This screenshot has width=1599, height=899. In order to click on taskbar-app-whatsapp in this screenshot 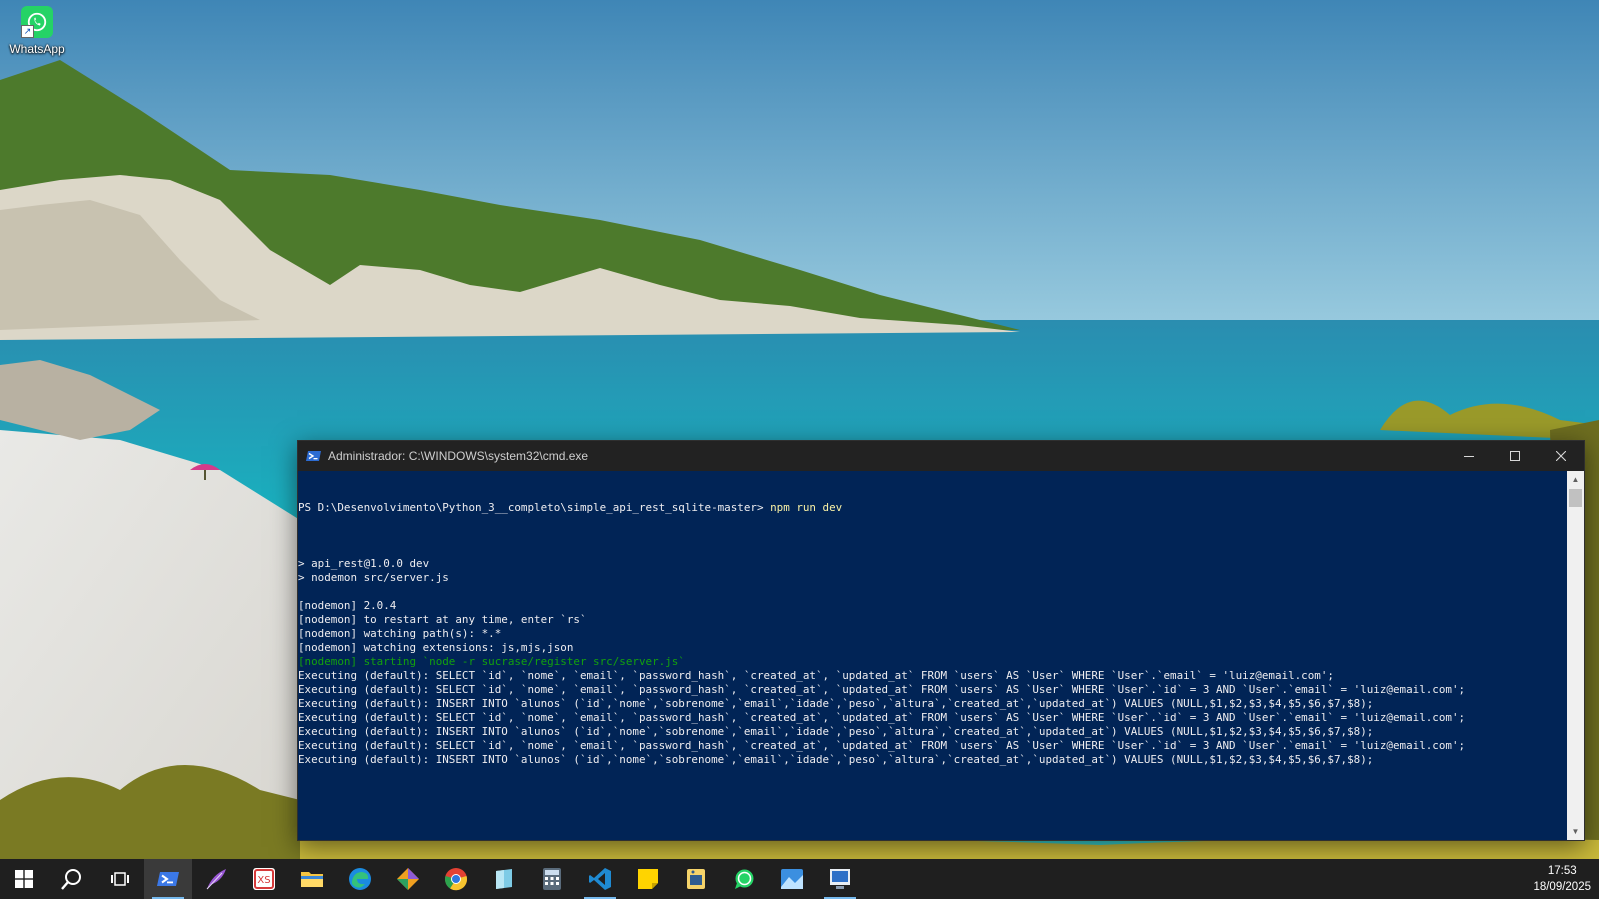, I will do `click(744, 879)`.